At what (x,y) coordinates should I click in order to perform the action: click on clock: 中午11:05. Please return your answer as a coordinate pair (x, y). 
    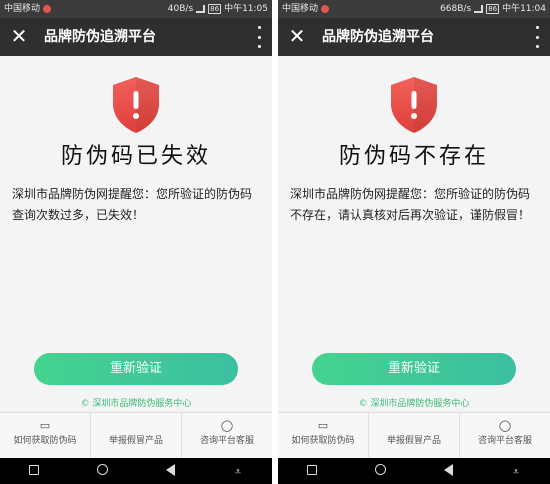
    Looking at the image, I should click on (246, 9).